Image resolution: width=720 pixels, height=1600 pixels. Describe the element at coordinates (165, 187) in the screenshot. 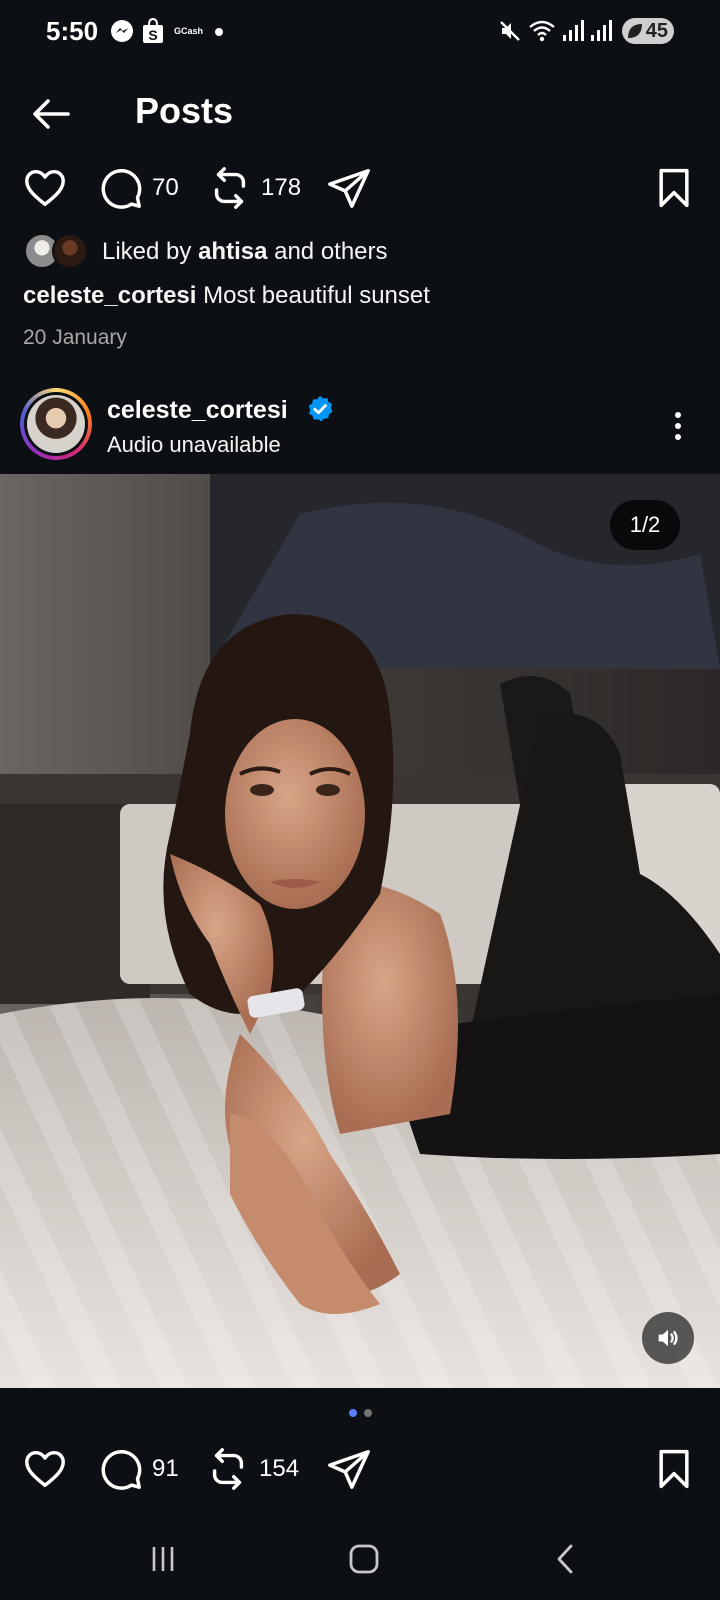

I see `comment-count: 70` at that location.